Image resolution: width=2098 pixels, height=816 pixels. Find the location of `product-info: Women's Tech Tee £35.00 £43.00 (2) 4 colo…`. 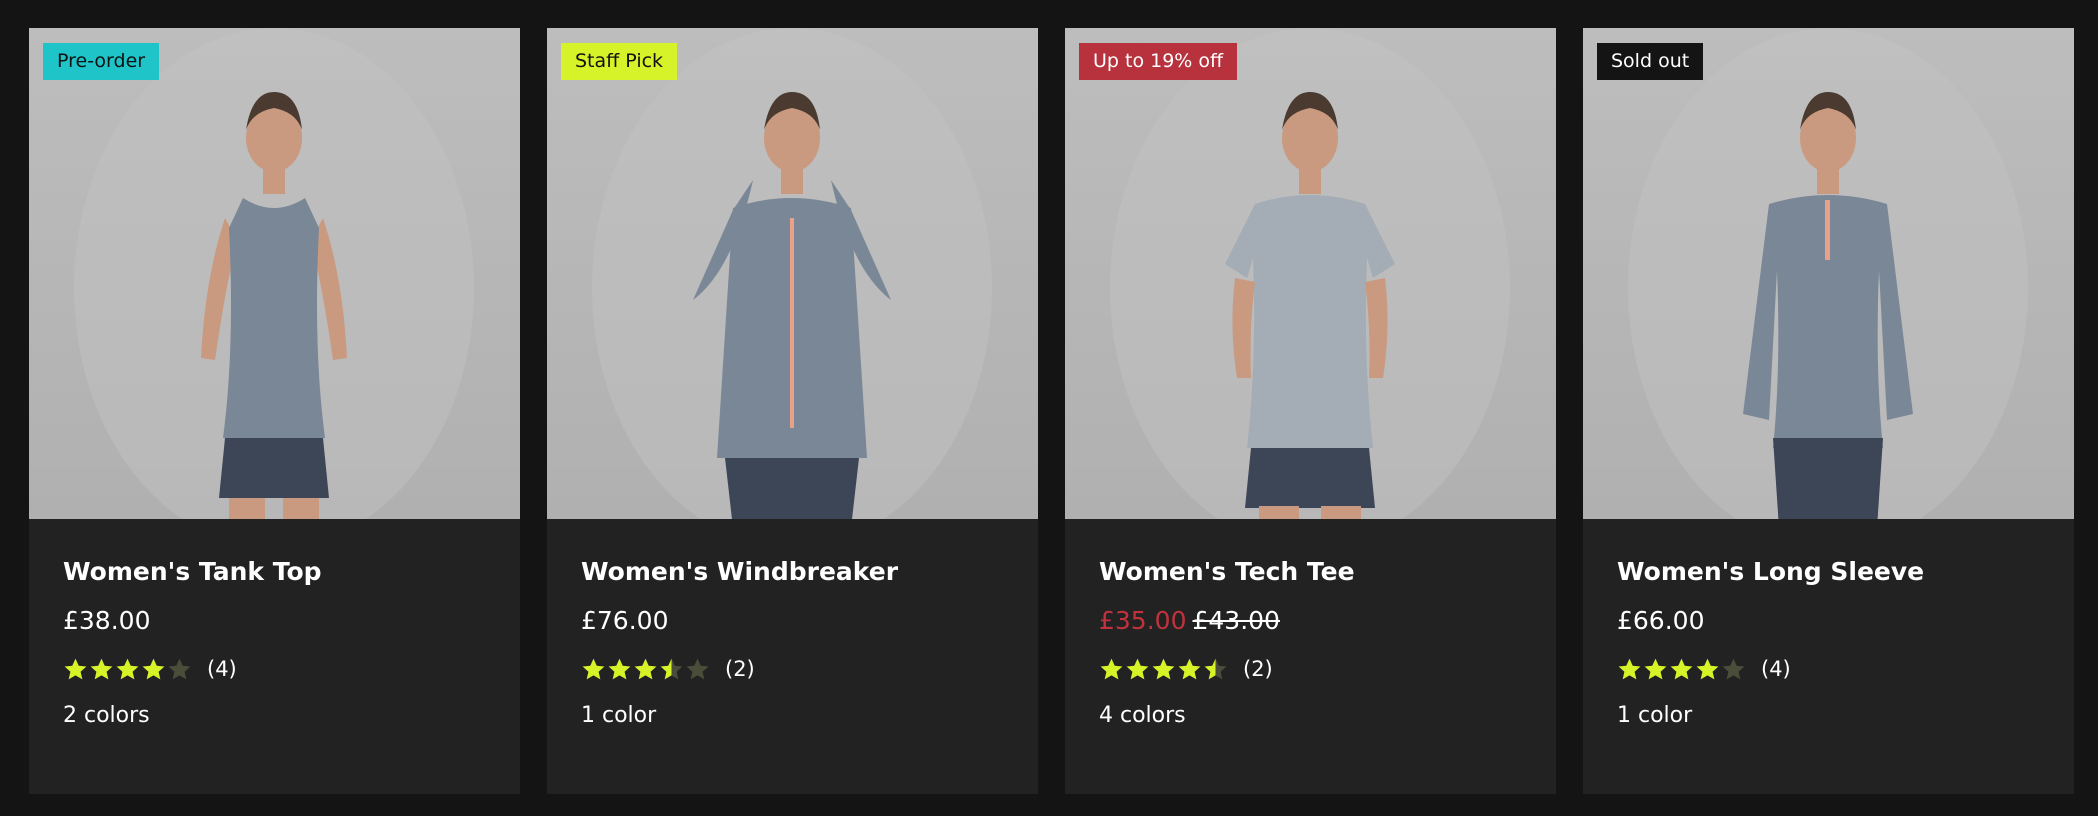

product-info: Women's Tech Tee £35.00 £43.00 (2) 4 colo… is located at coordinates (1310, 625).